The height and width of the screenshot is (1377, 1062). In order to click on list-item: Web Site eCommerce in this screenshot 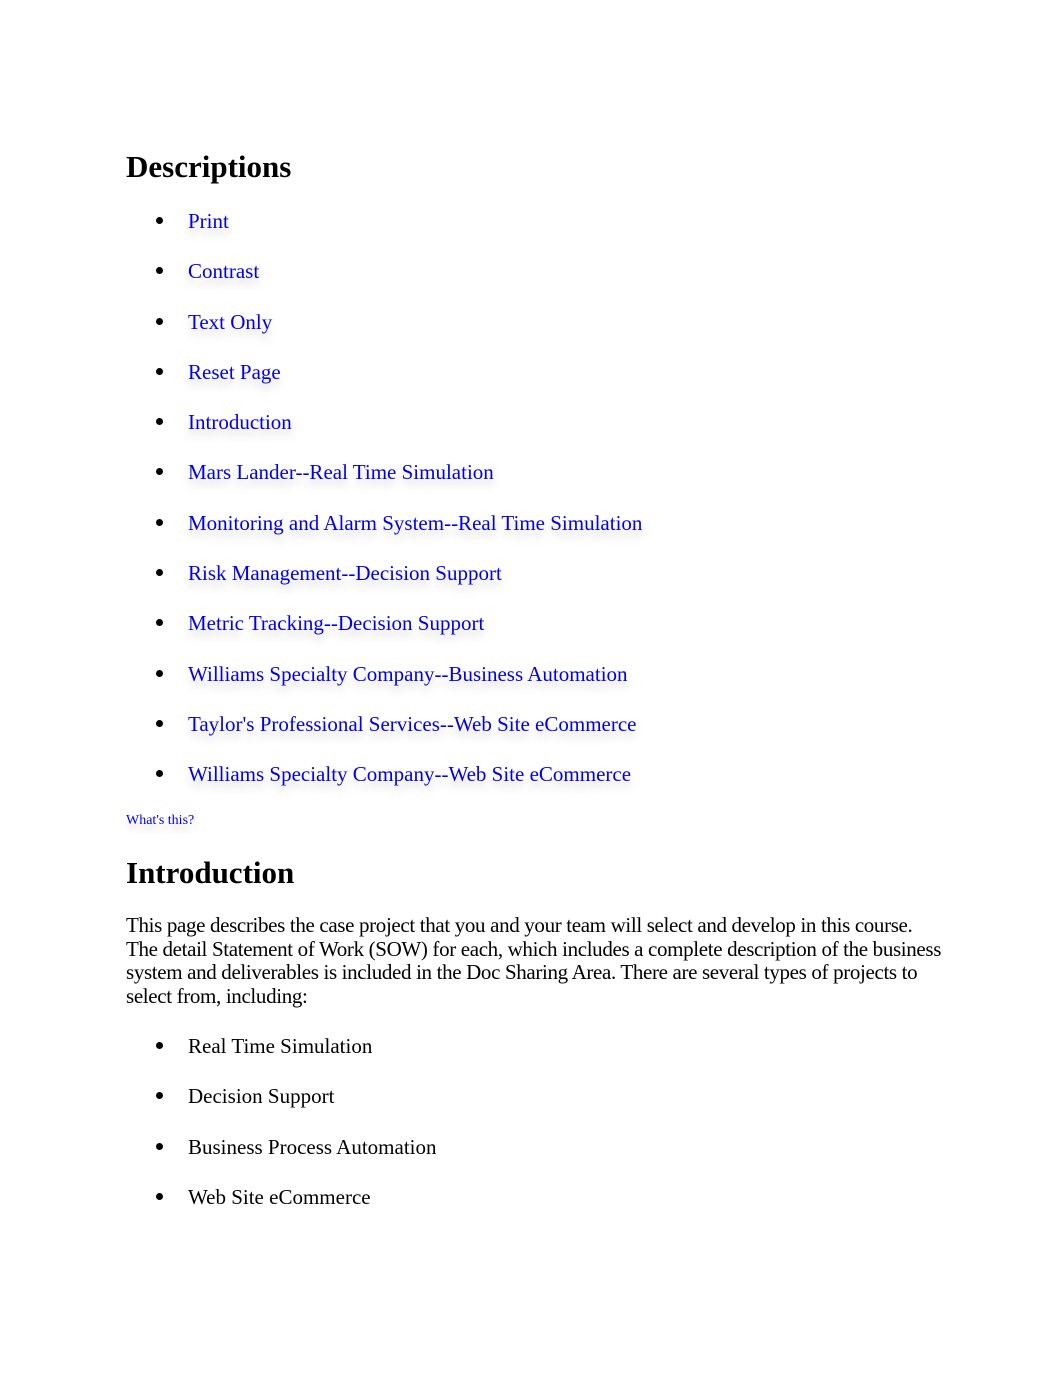, I will do `click(281, 1208)`.